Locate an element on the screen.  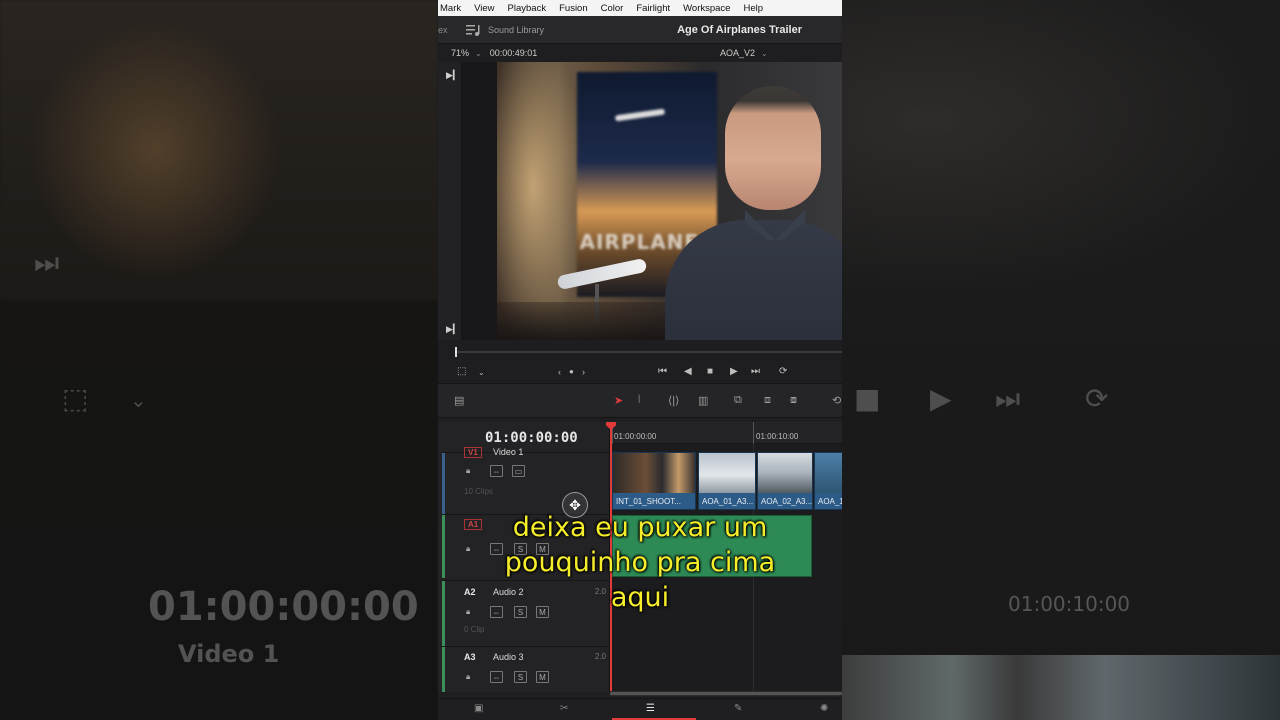
insert-clip-icon: ⧉ is located at coordinates (738, 400).